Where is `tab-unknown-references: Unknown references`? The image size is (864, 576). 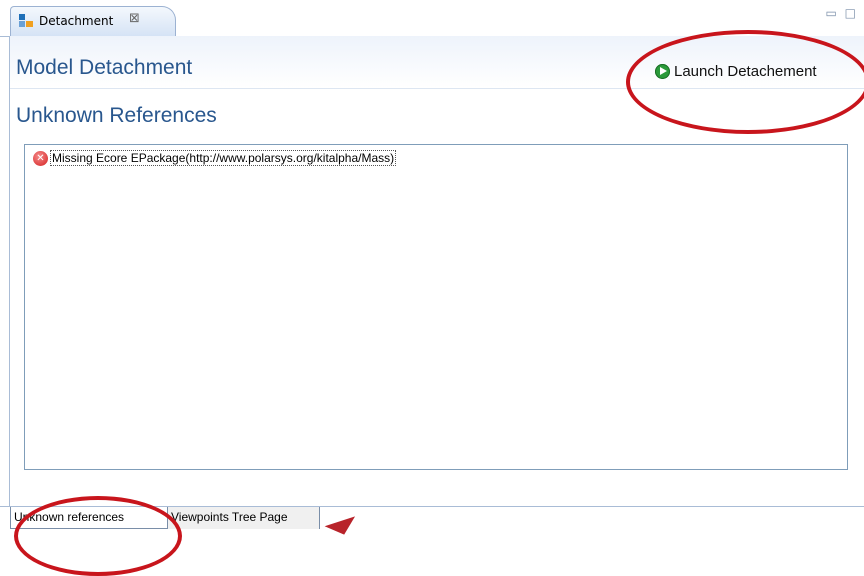
tab-unknown-references: Unknown references is located at coordinates (89, 518).